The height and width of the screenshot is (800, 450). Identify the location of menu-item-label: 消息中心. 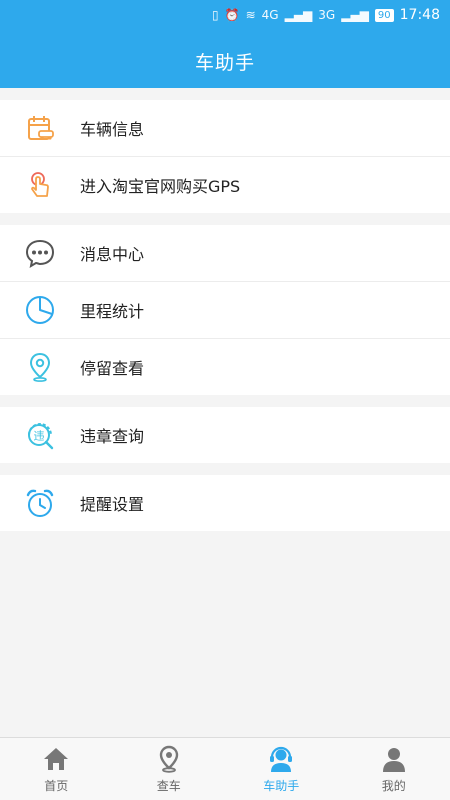
(112, 254).